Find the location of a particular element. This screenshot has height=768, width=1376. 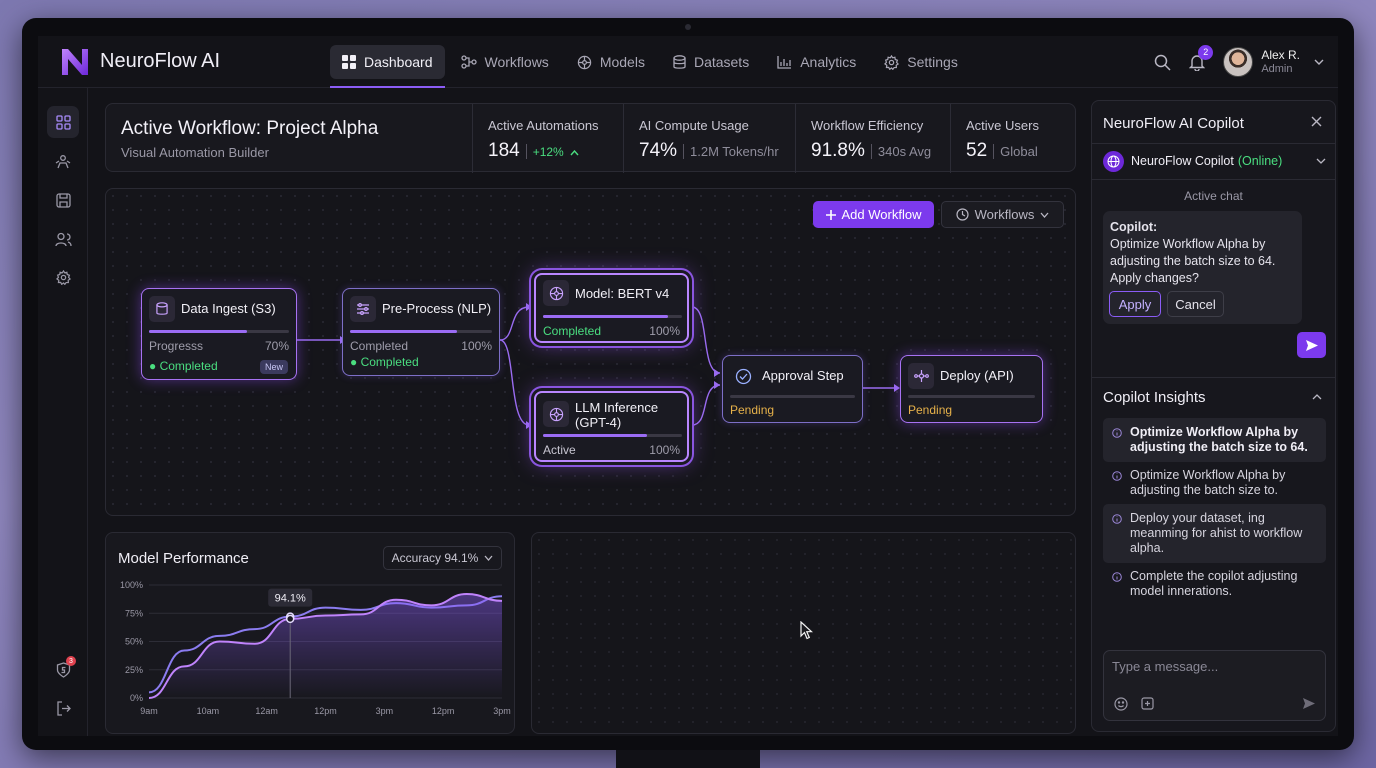

sidebar-storage is located at coordinates (63, 200).